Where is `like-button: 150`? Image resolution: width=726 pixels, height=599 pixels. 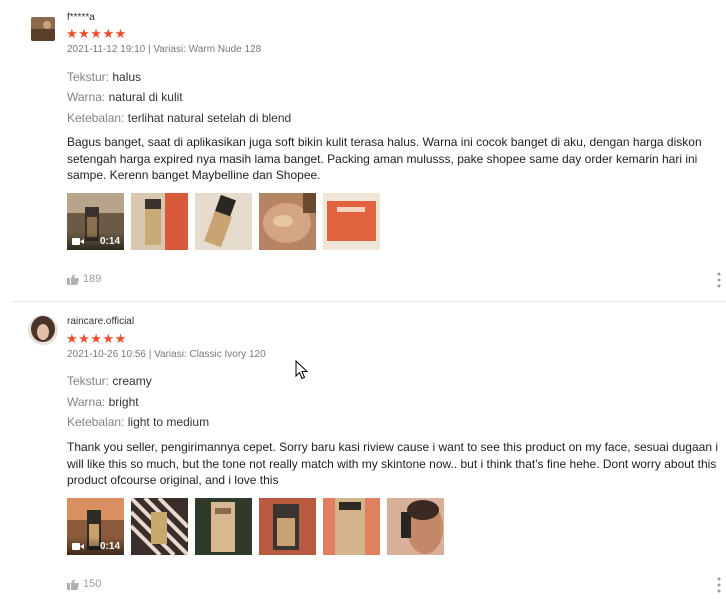
like-button: 150 is located at coordinates (84, 584).